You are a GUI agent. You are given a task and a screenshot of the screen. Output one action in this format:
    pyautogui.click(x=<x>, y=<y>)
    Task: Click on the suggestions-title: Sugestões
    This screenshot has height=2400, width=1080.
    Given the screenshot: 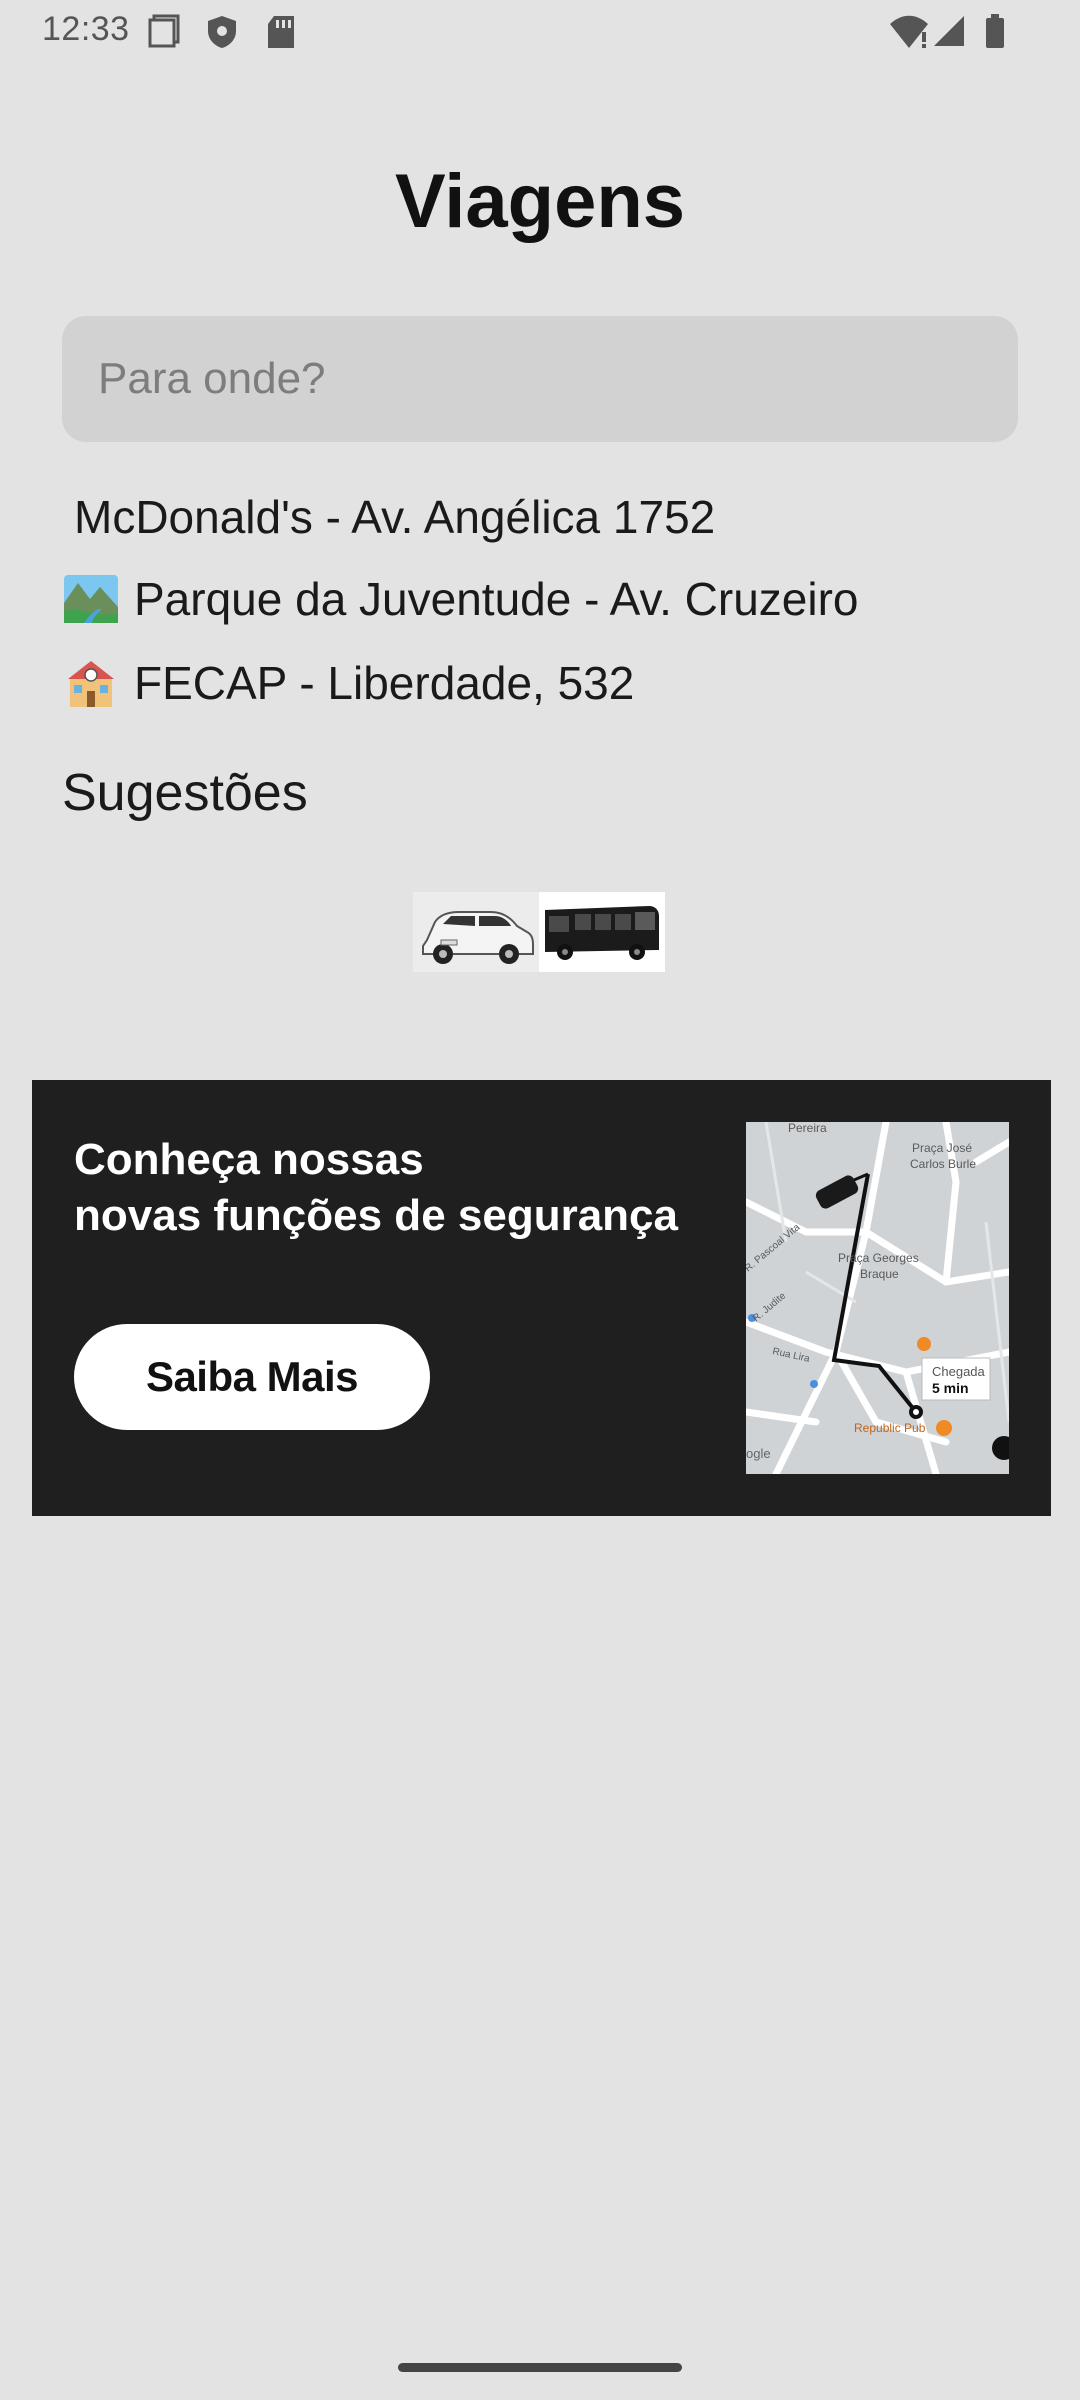 What is the action you would take?
    pyautogui.click(x=185, y=793)
    